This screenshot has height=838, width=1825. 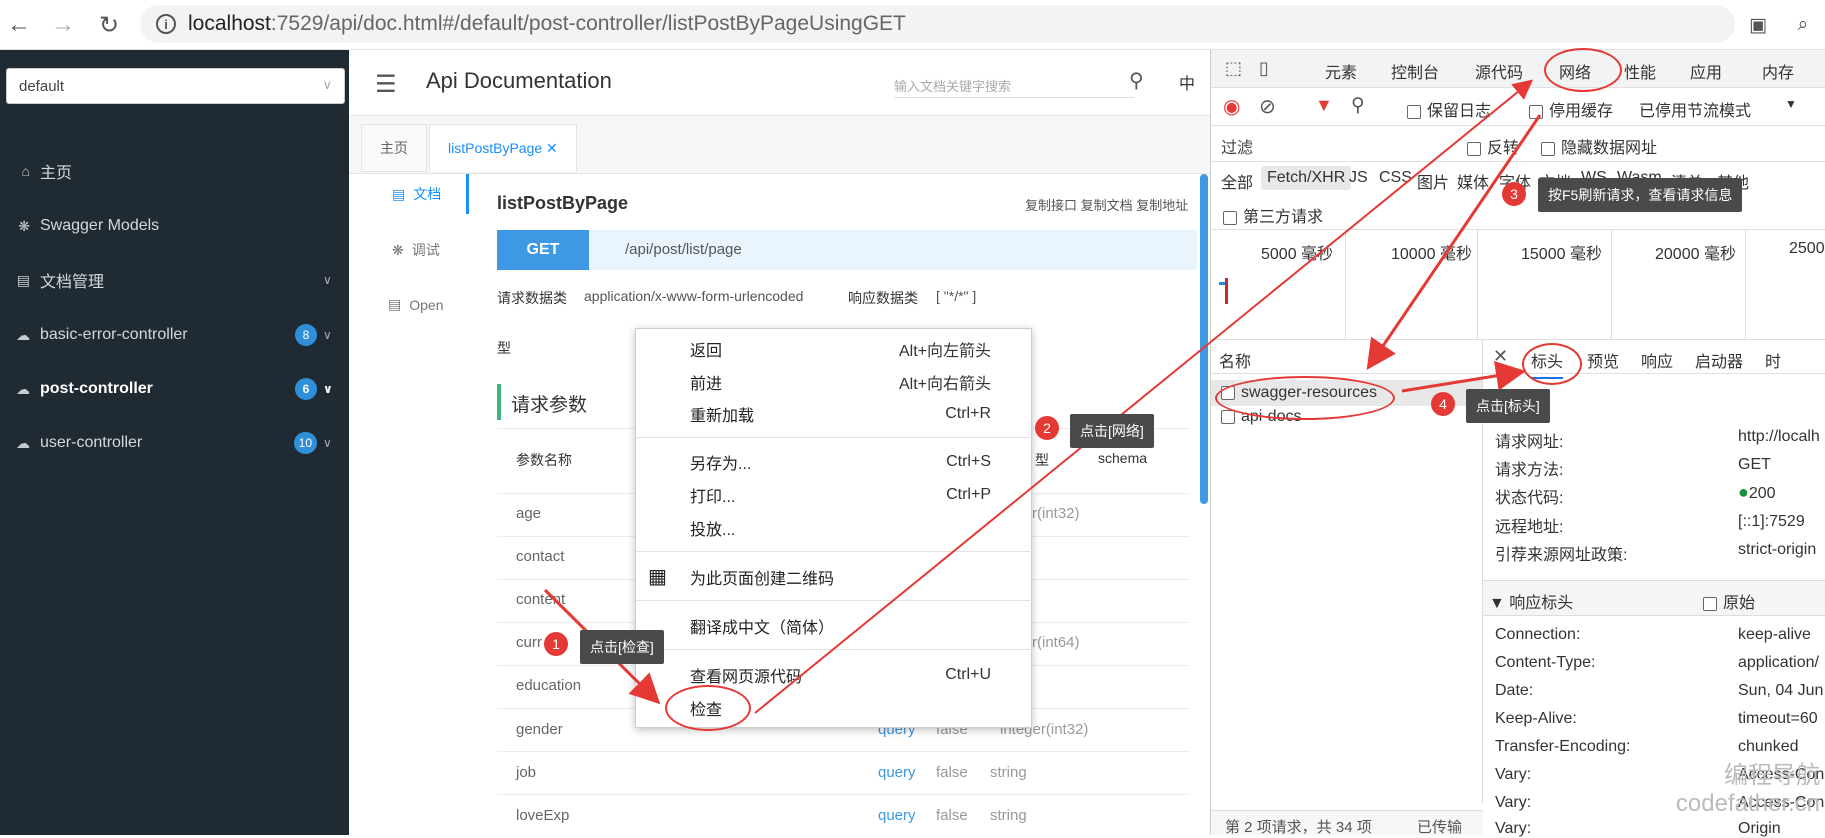 What do you see at coordinates (1112, 431) in the screenshot?
I see `annotation-tip: 点击[网络]` at bounding box center [1112, 431].